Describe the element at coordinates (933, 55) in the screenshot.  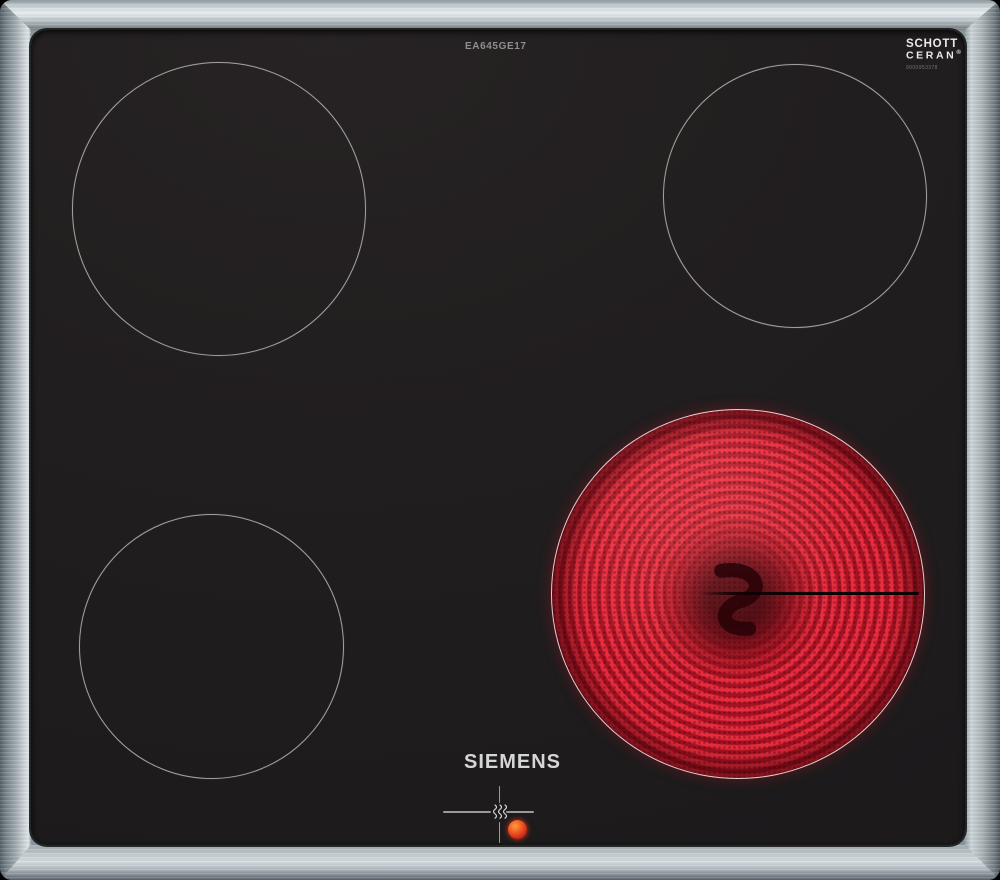
I see `ceran-text: CERAN®` at that location.